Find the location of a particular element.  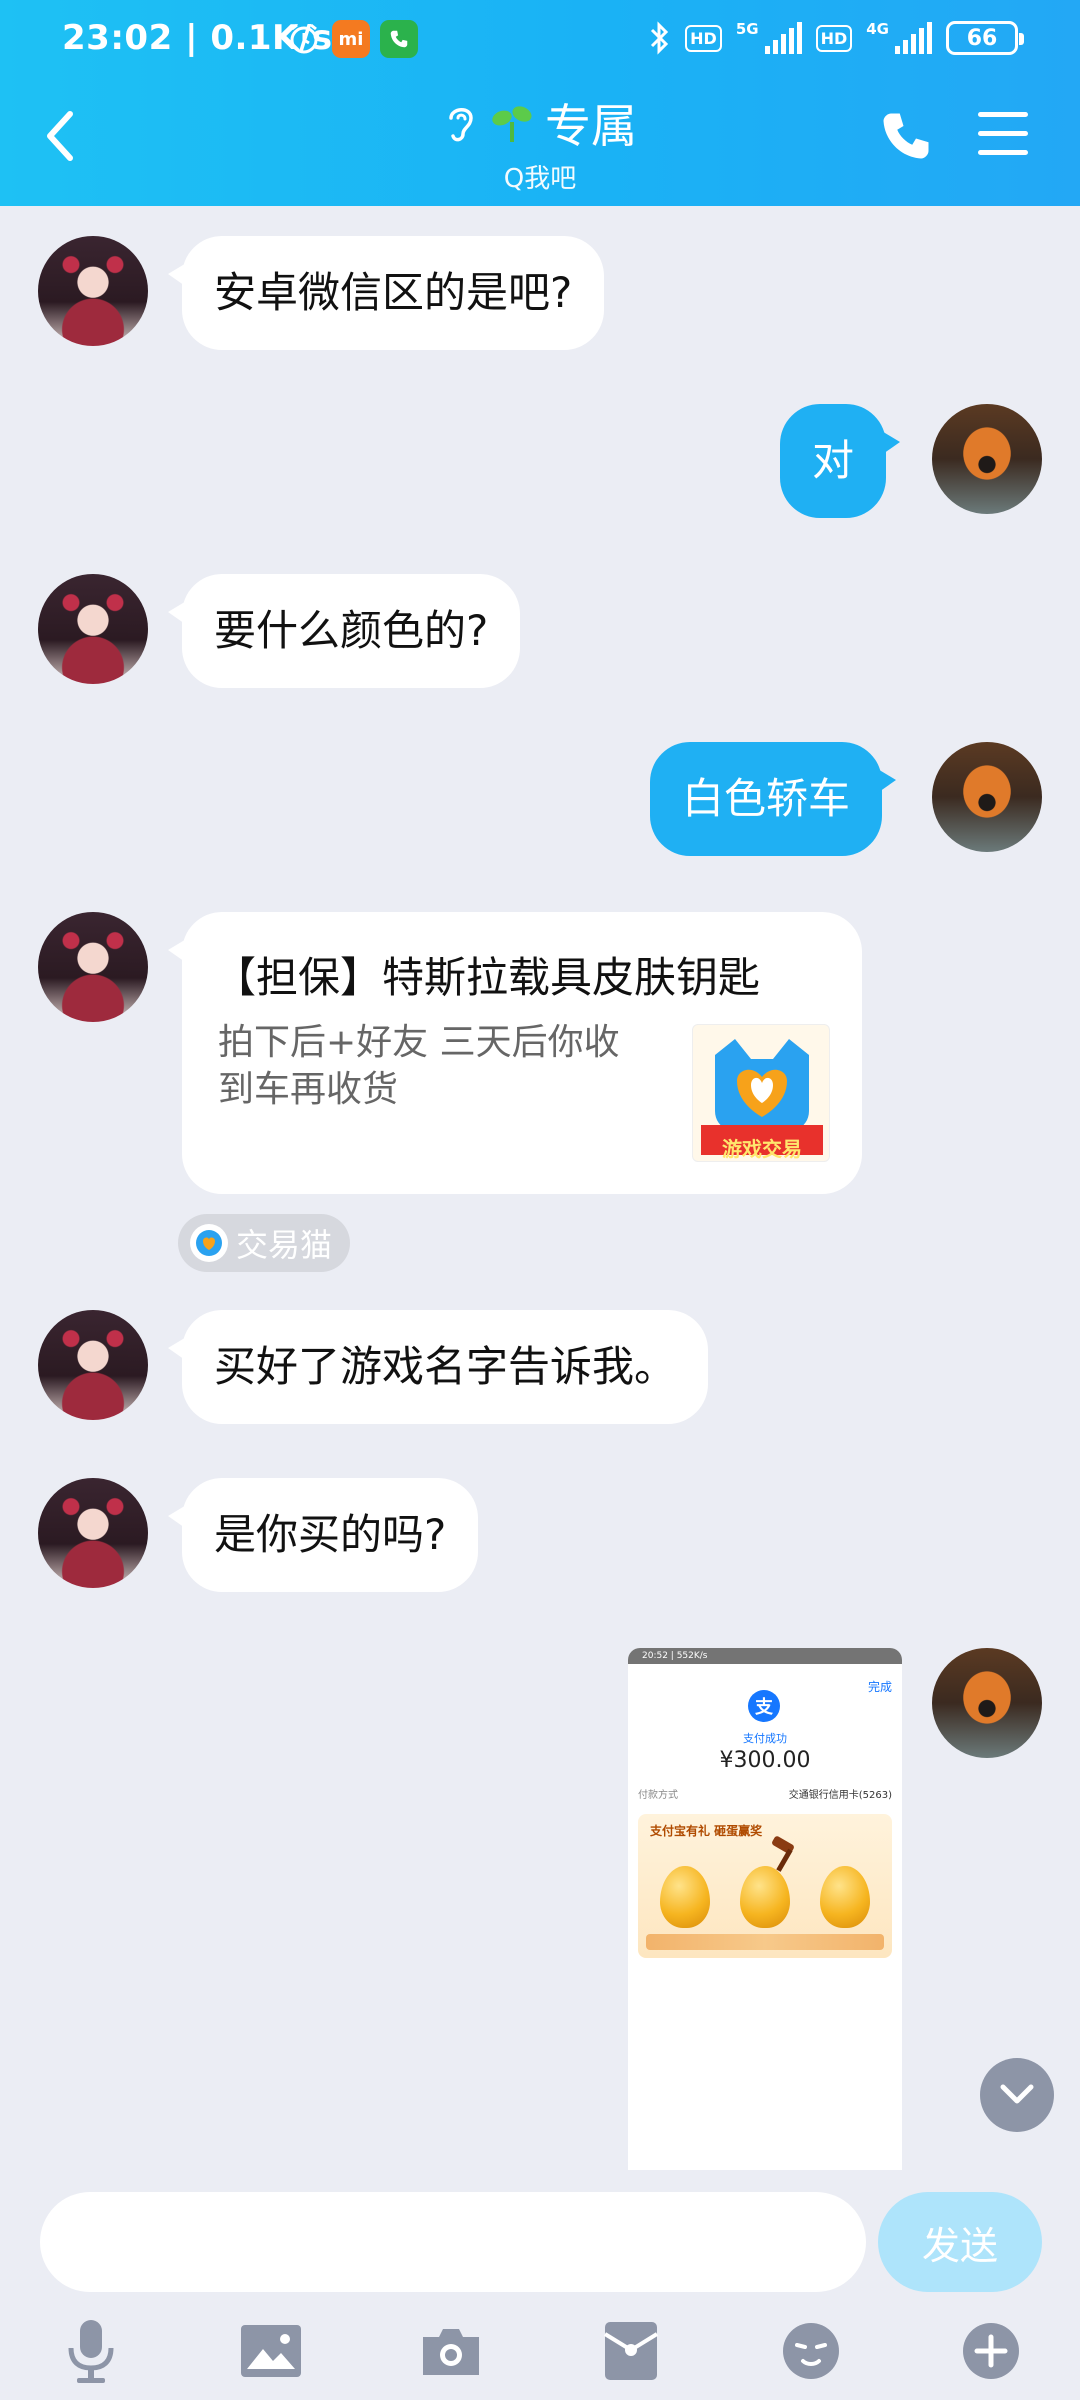

chevron-down-icon is located at coordinates (1017, 2094).